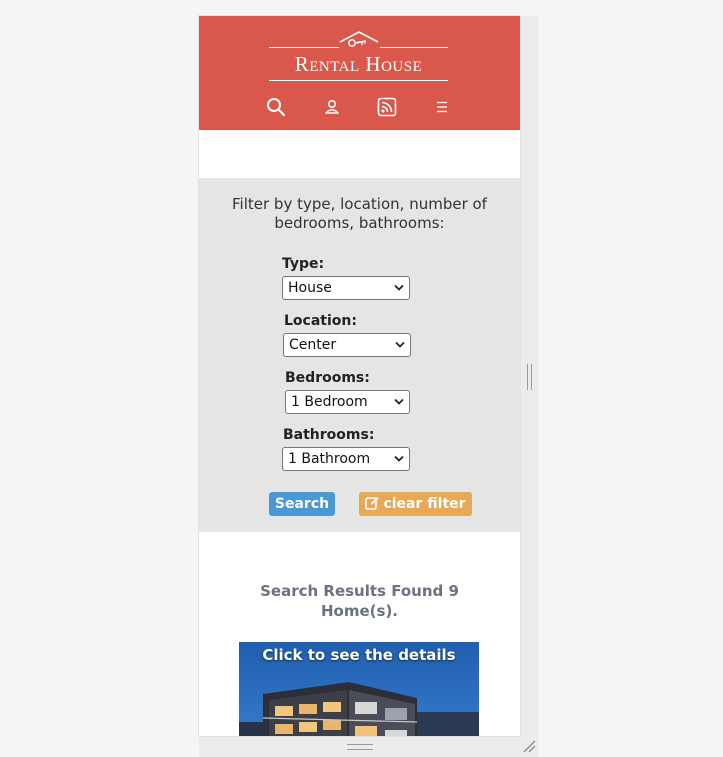  Describe the element at coordinates (359, 39) in the screenshot. I see `house-key-logo-icon` at that location.